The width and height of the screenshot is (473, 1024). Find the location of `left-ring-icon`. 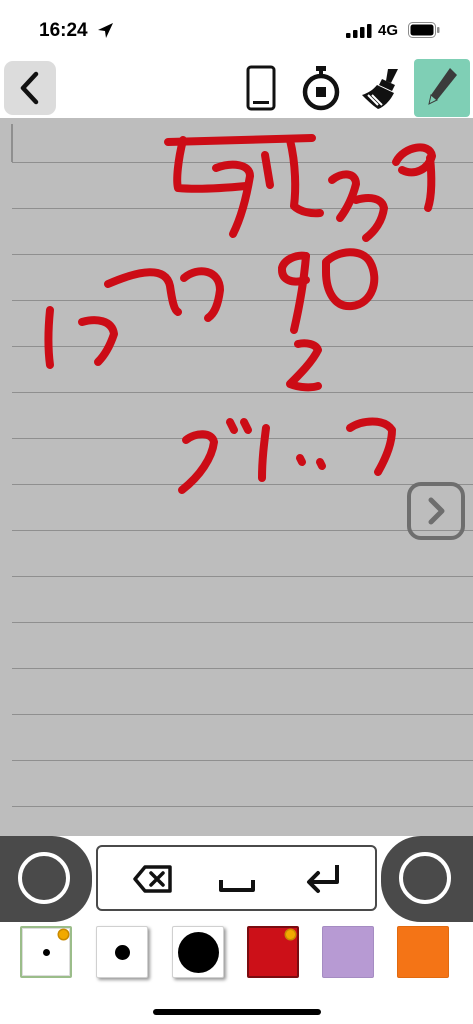

left-ring-icon is located at coordinates (44, 878).